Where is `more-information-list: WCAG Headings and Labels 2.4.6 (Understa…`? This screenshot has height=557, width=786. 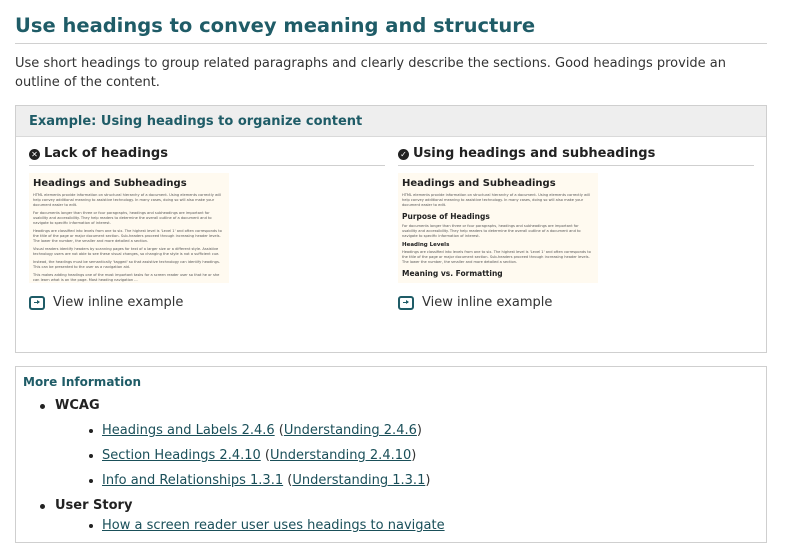 more-information-list: WCAG Headings and Labels 2.4.6 (Understa… is located at coordinates (241, 466).